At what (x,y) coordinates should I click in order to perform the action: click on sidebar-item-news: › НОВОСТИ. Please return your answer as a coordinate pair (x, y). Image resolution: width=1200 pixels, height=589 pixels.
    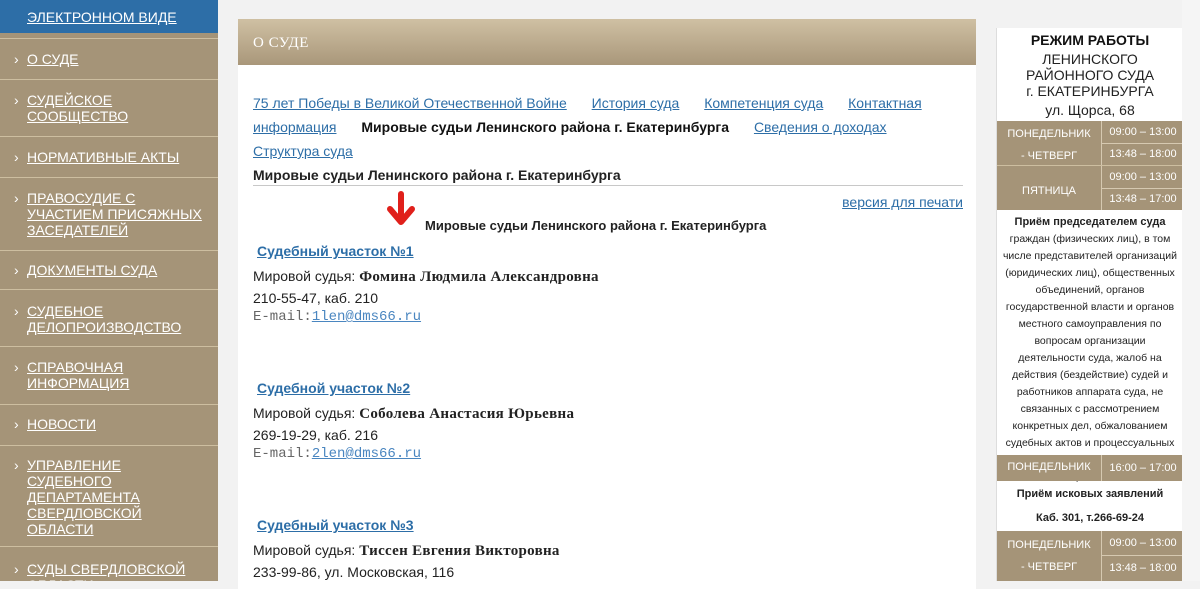
    Looking at the image, I should click on (109, 424).